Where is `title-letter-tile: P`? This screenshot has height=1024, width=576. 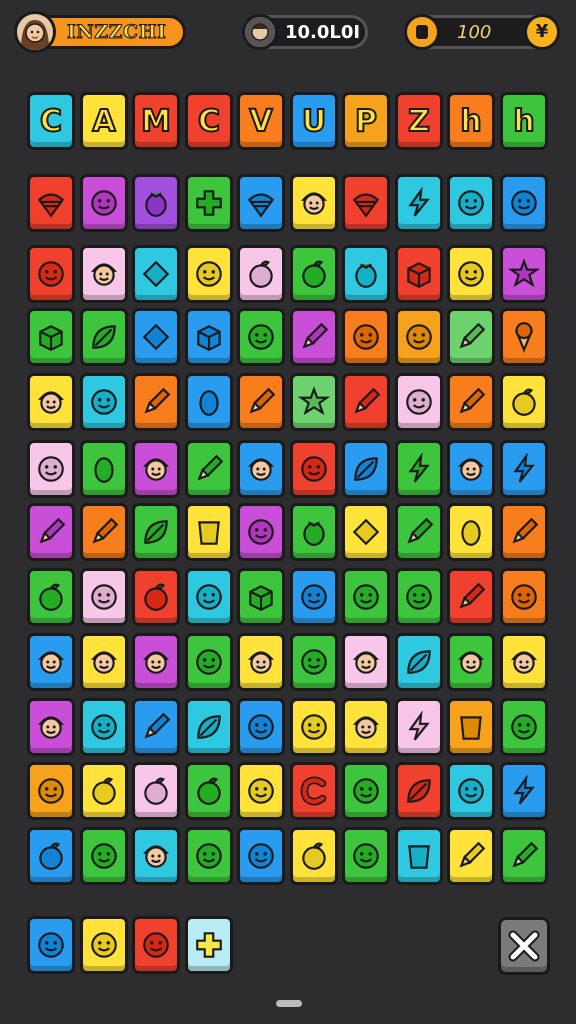 title-letter-tile: P is located at coordinates (366, 121).